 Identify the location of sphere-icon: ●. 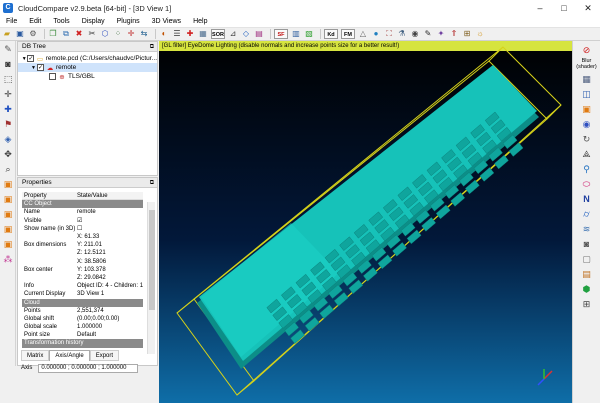
(376, 34).